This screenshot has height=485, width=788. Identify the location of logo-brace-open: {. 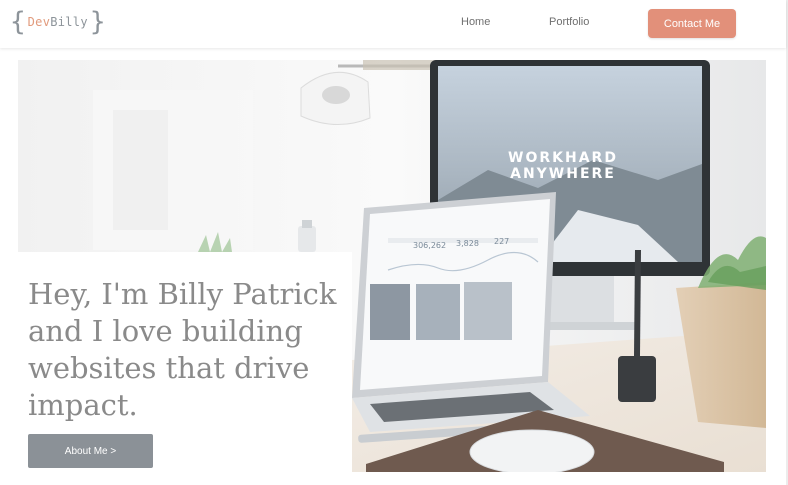
(18, 22).